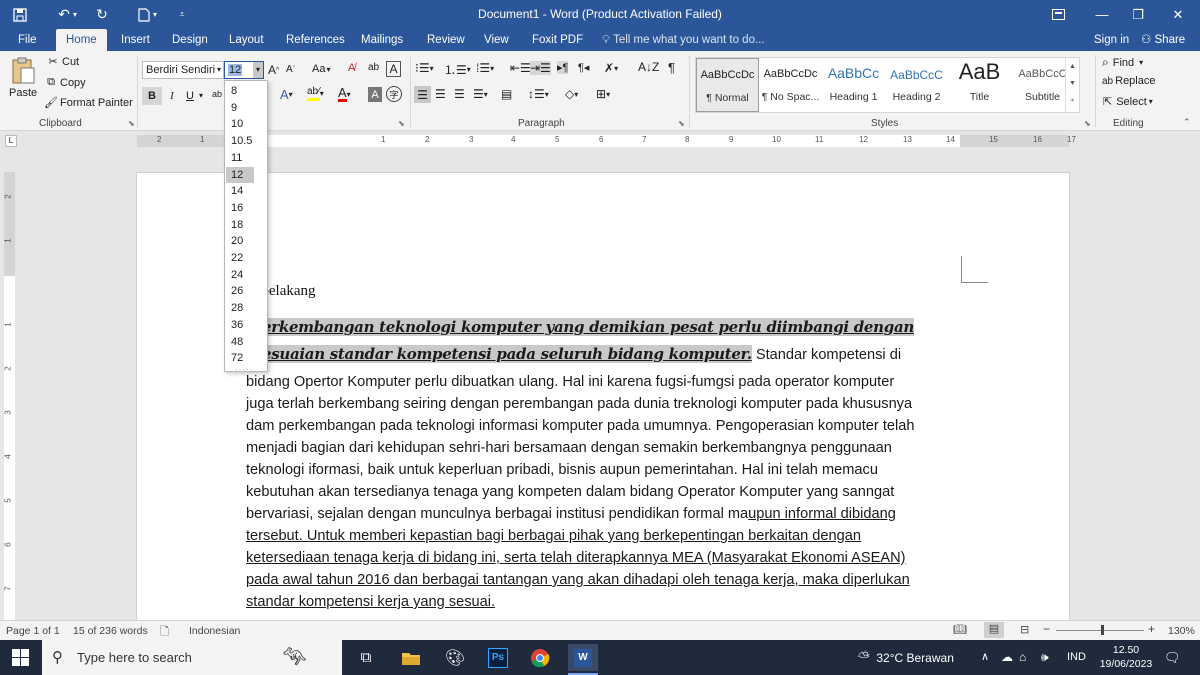  What do you see at coordinates (440, 94) in the screenshot?
I see `align-center-icon: ☰` at bounding box center [440, 94].